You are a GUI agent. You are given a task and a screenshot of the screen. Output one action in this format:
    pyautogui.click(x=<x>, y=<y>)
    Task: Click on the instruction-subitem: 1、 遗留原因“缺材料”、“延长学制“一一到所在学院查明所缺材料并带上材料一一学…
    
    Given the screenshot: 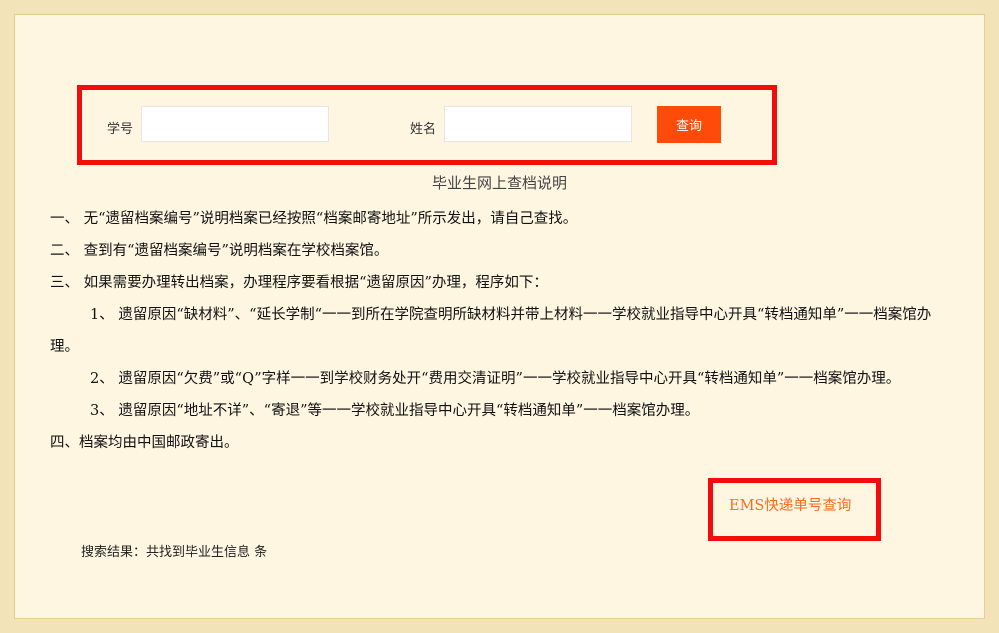 What is the action you would take?
    pyautogui.click(x=491, y=331)
    